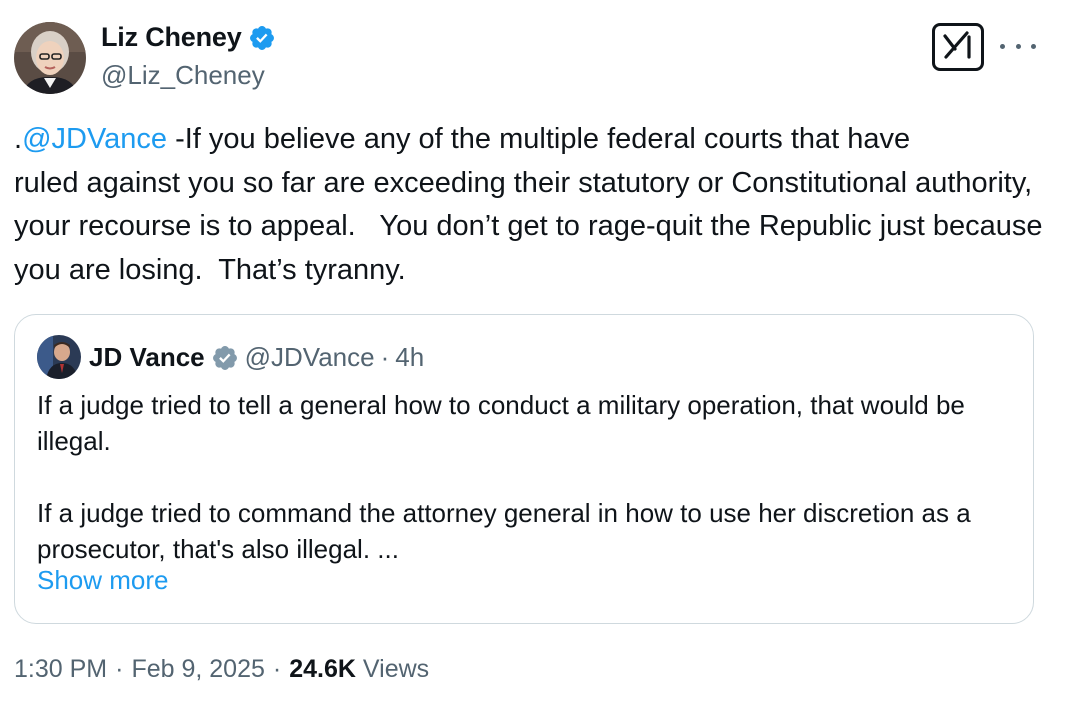  Describe the element at coordinates (183, 75) in the screenshot. I see `author-handle: @Liz_Cheney` at that location.